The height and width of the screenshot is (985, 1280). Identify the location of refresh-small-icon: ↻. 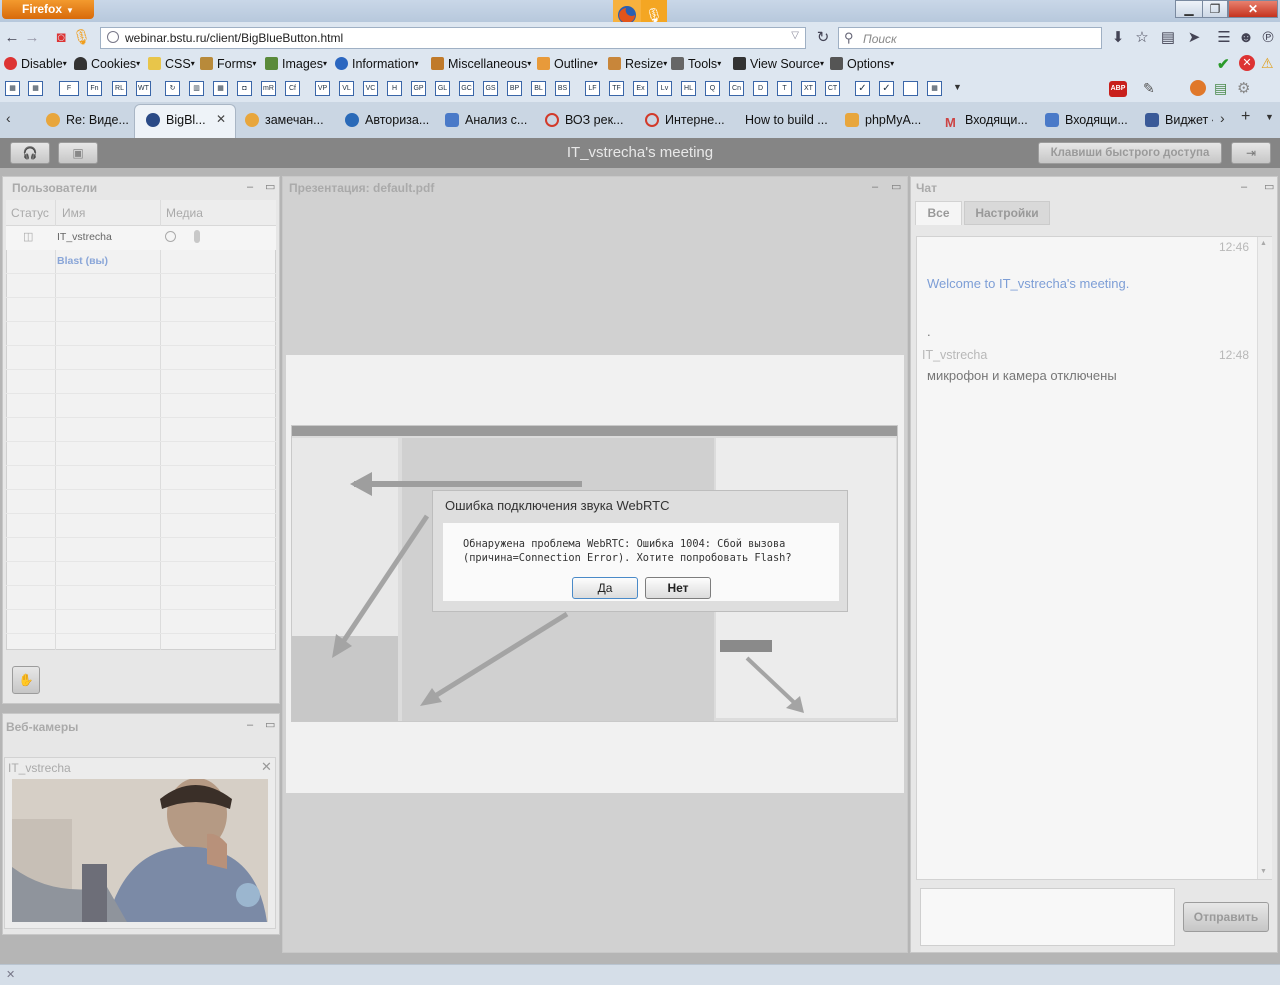
(172, 88).